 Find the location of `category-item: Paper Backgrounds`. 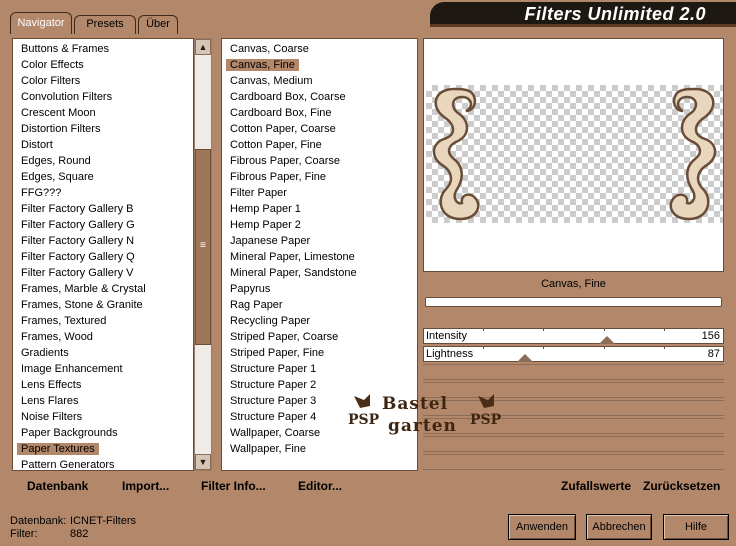

category-item: Paper Backgrounds is located at coordinates (103, 433).